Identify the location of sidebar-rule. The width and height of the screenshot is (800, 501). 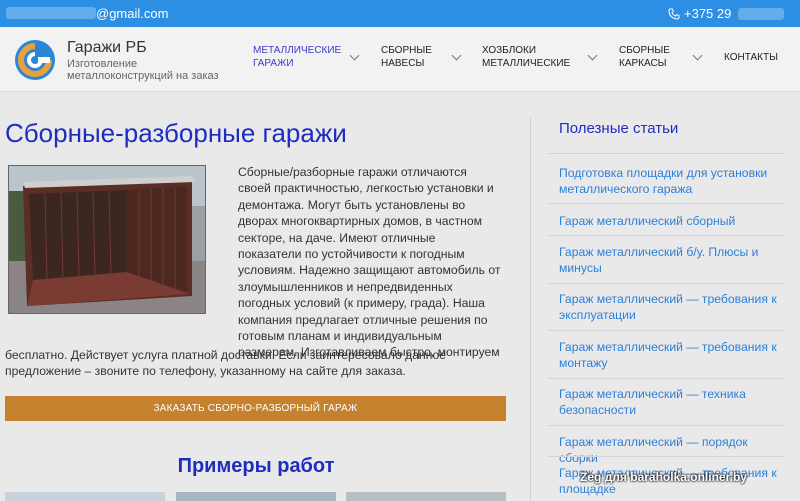
(666, 153).